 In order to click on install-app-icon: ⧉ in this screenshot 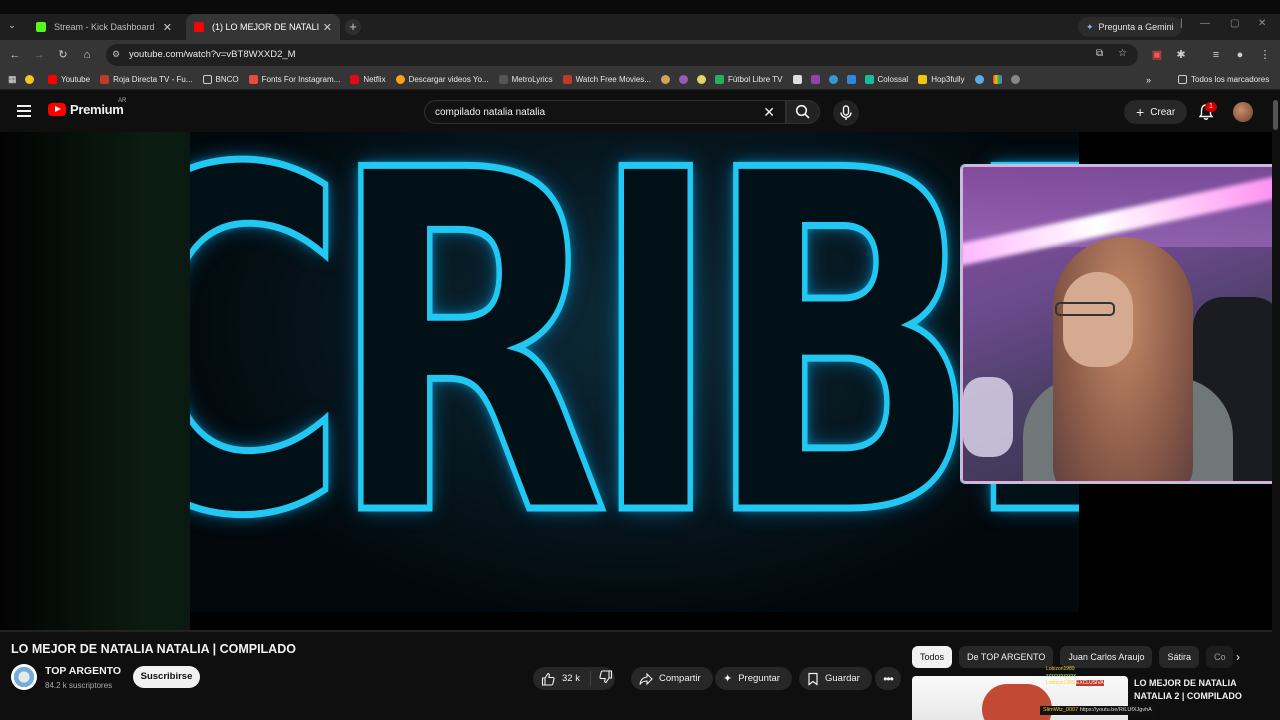, I will do `click(1099, 53)`.